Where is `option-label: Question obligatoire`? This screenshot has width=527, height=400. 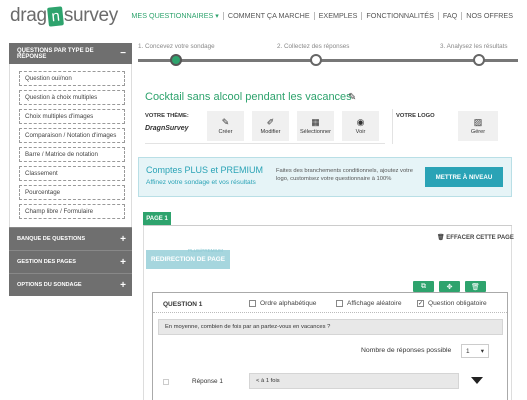 option-label: Question obligatoire is located at coordinates (457, 303).